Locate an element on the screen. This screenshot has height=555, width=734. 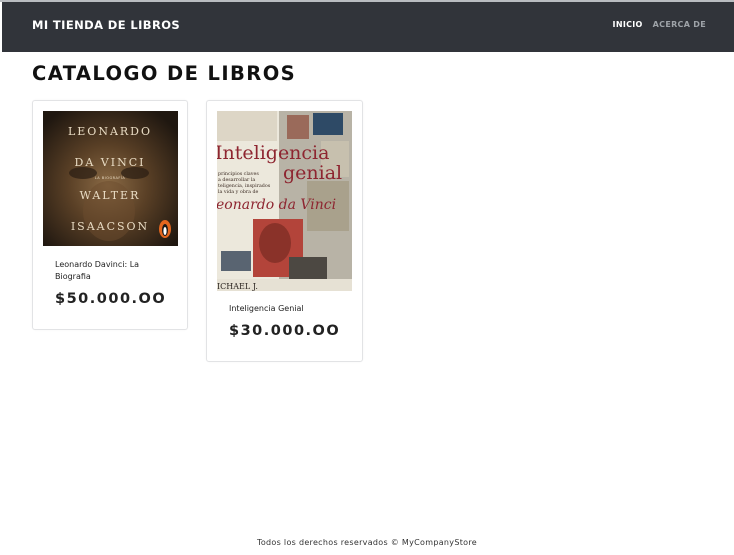
cover-text: ICHAEL J. is located at coordinates (237, 286).